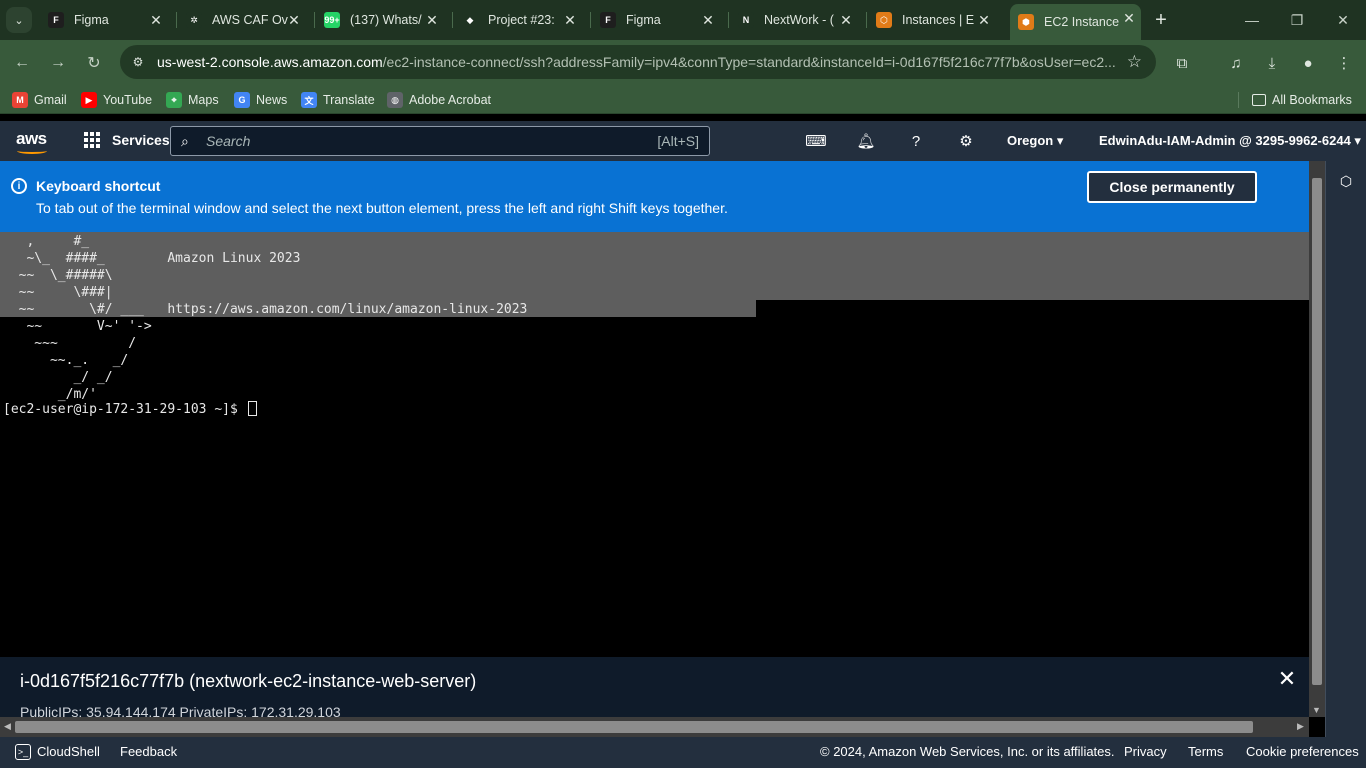 This screenshot has height=768, width=1366. I want to click on terminal-line: ~~~ /, so click(70, 343).